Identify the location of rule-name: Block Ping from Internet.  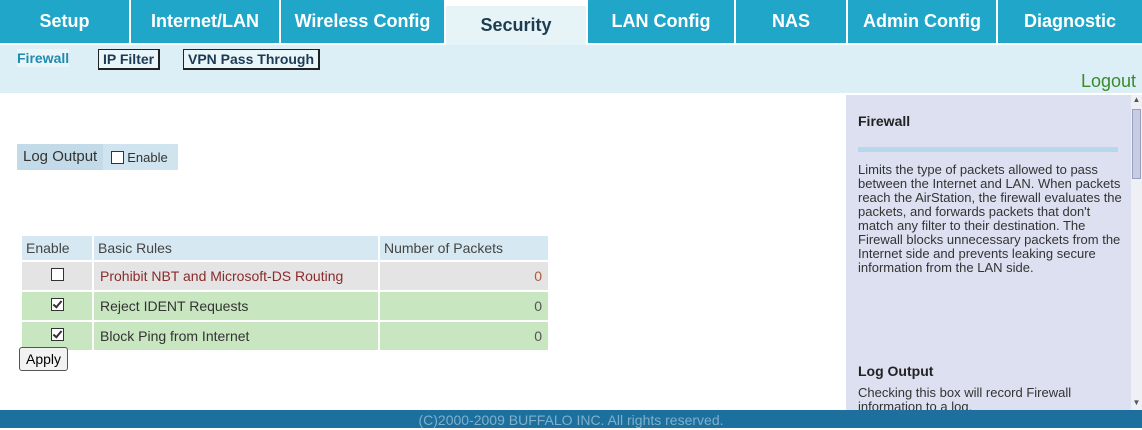
(236, 336).